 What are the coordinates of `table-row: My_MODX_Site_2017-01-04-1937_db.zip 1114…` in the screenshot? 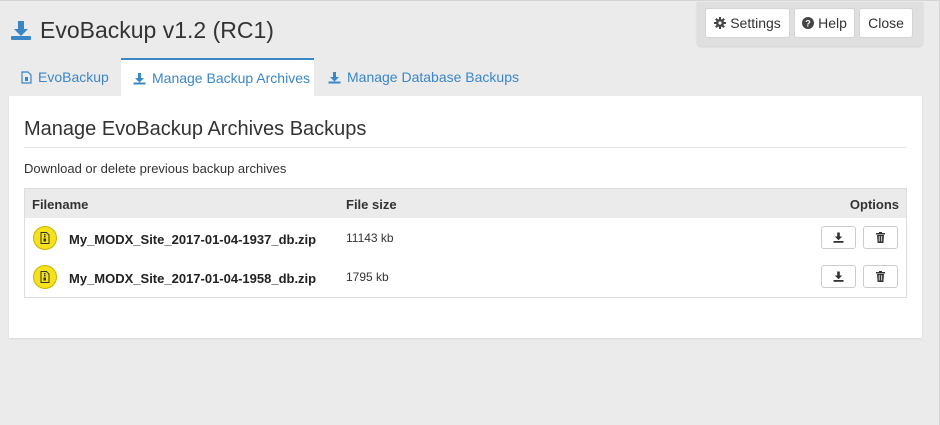 It's located at (465, 239).